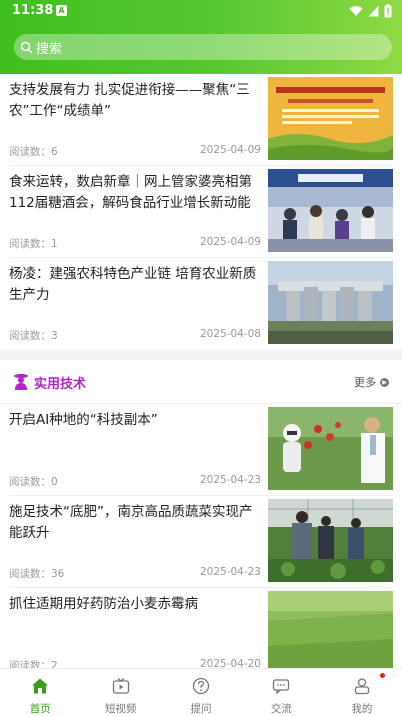 The width and height of the screenshot is (402, 716). Describe the element at coordinates (120, 686) in the screenshot. I see `video-icon` at that location.